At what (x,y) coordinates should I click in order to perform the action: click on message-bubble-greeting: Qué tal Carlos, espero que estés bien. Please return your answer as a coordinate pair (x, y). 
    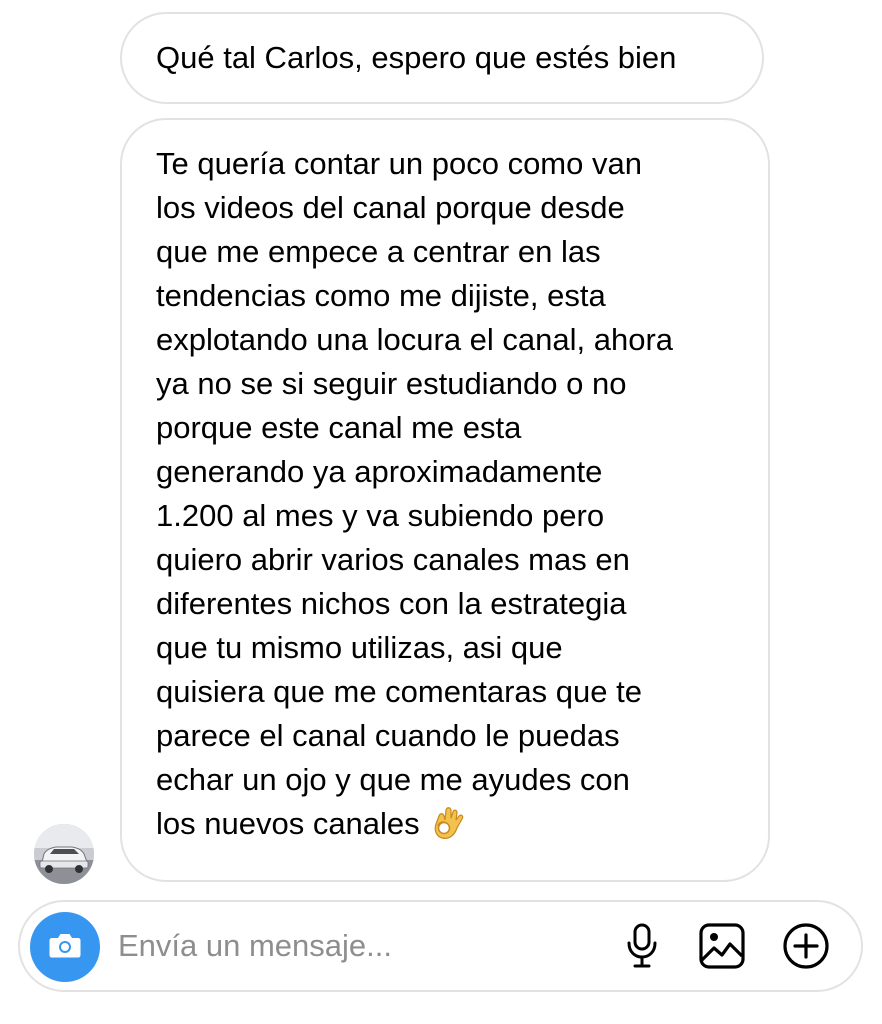
    Looking at the image, I should click on (442, 58).